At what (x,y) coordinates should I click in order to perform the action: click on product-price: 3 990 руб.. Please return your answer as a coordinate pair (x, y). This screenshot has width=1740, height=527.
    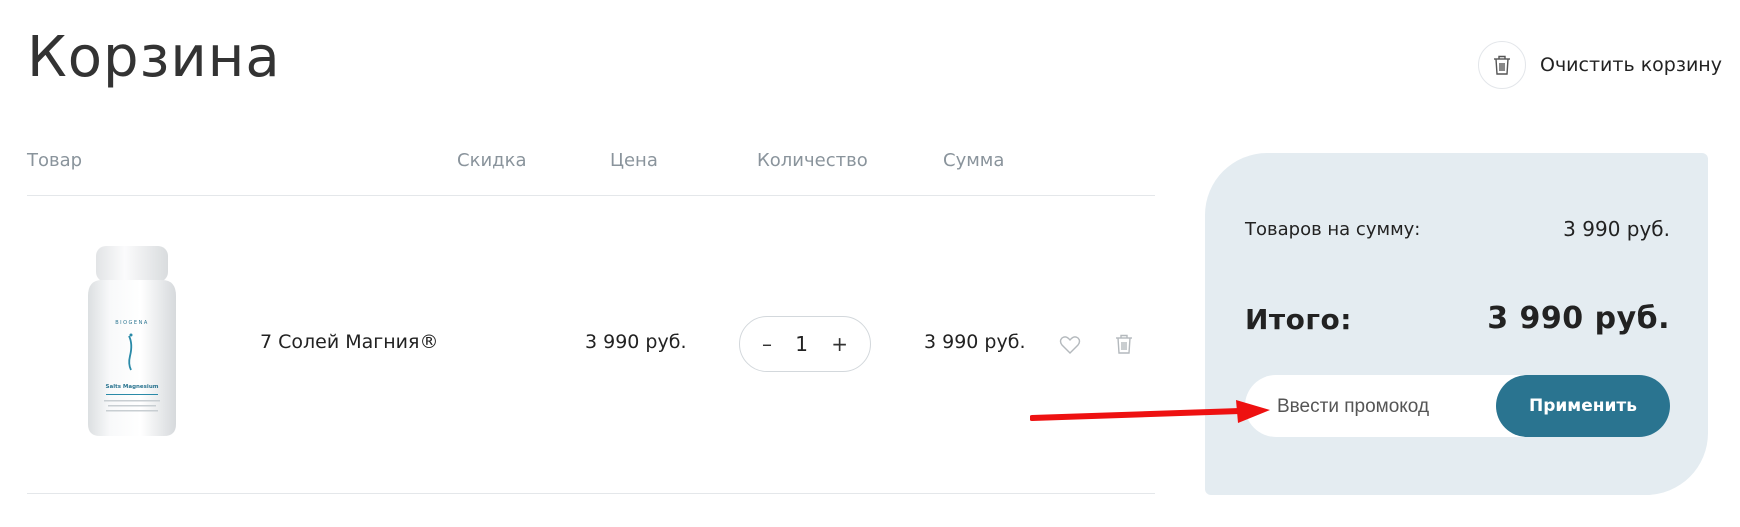
    Looking at the image, I should click on (636, 342).